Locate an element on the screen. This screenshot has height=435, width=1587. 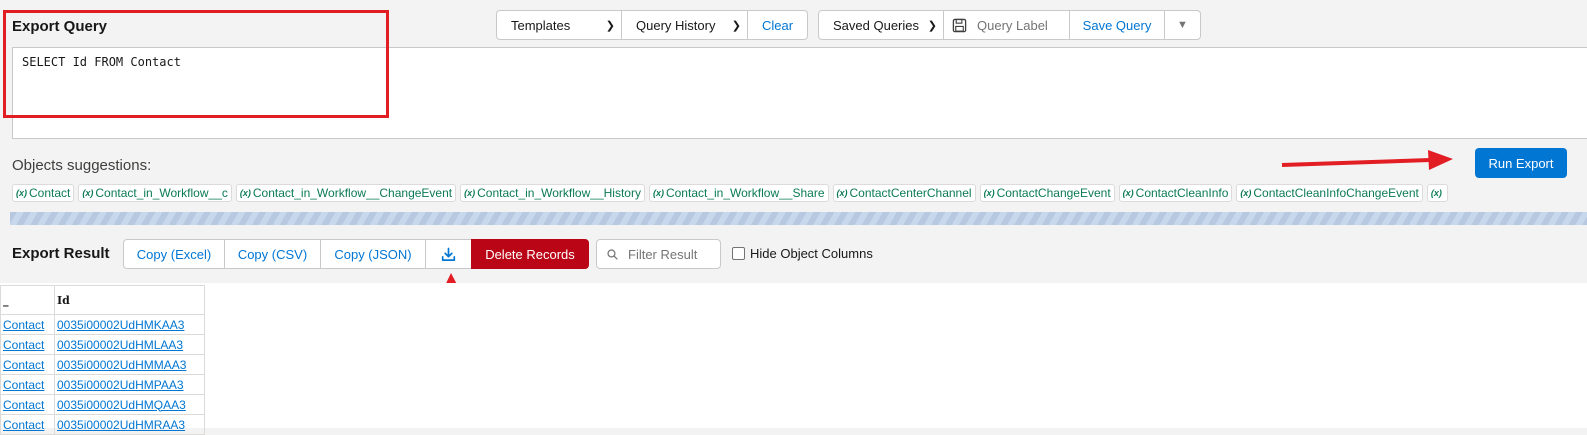
download-icon is located at coordinates (448, 254).